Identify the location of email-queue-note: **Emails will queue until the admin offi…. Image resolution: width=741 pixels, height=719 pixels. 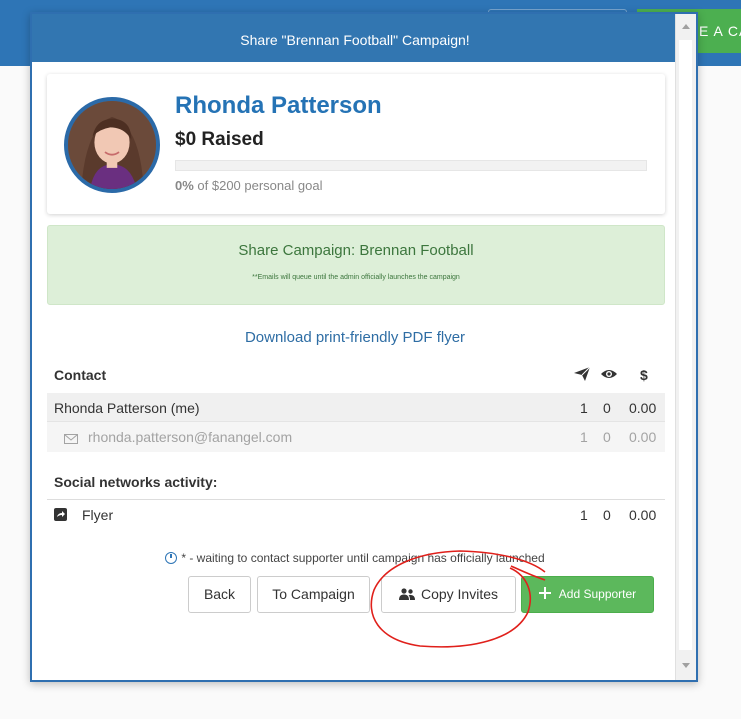
(356, 277).